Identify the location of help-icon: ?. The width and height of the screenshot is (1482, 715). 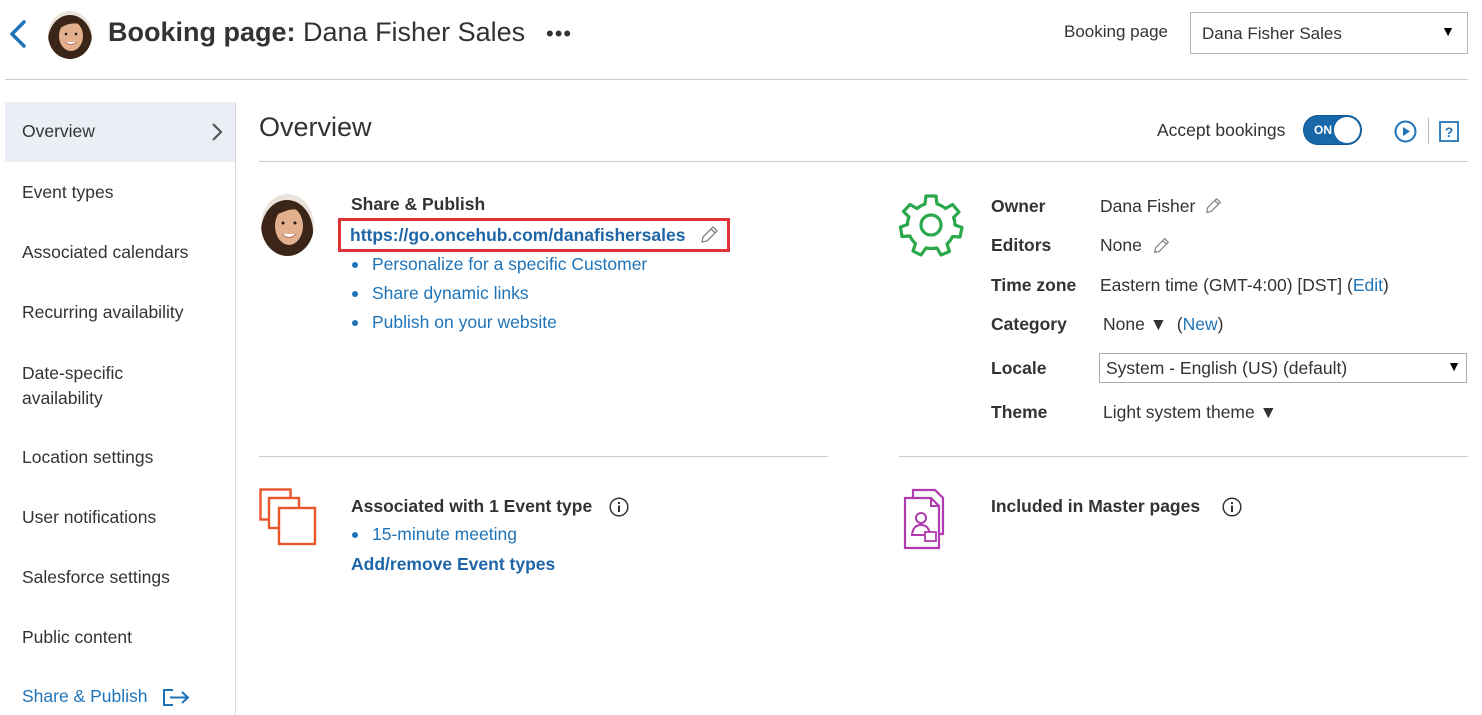
(1449, 131).